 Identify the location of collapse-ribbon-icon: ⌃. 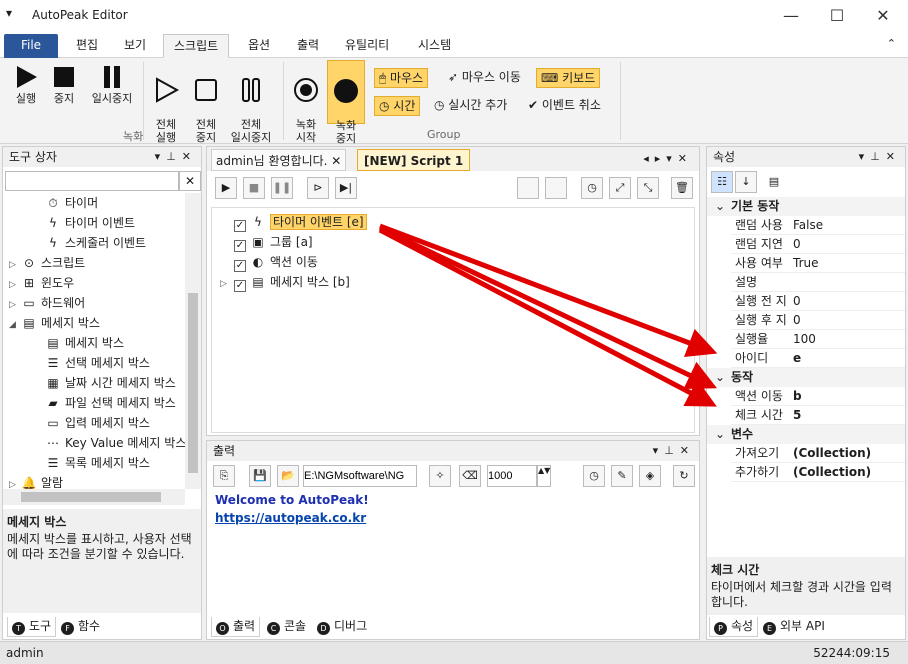
(891, 43).